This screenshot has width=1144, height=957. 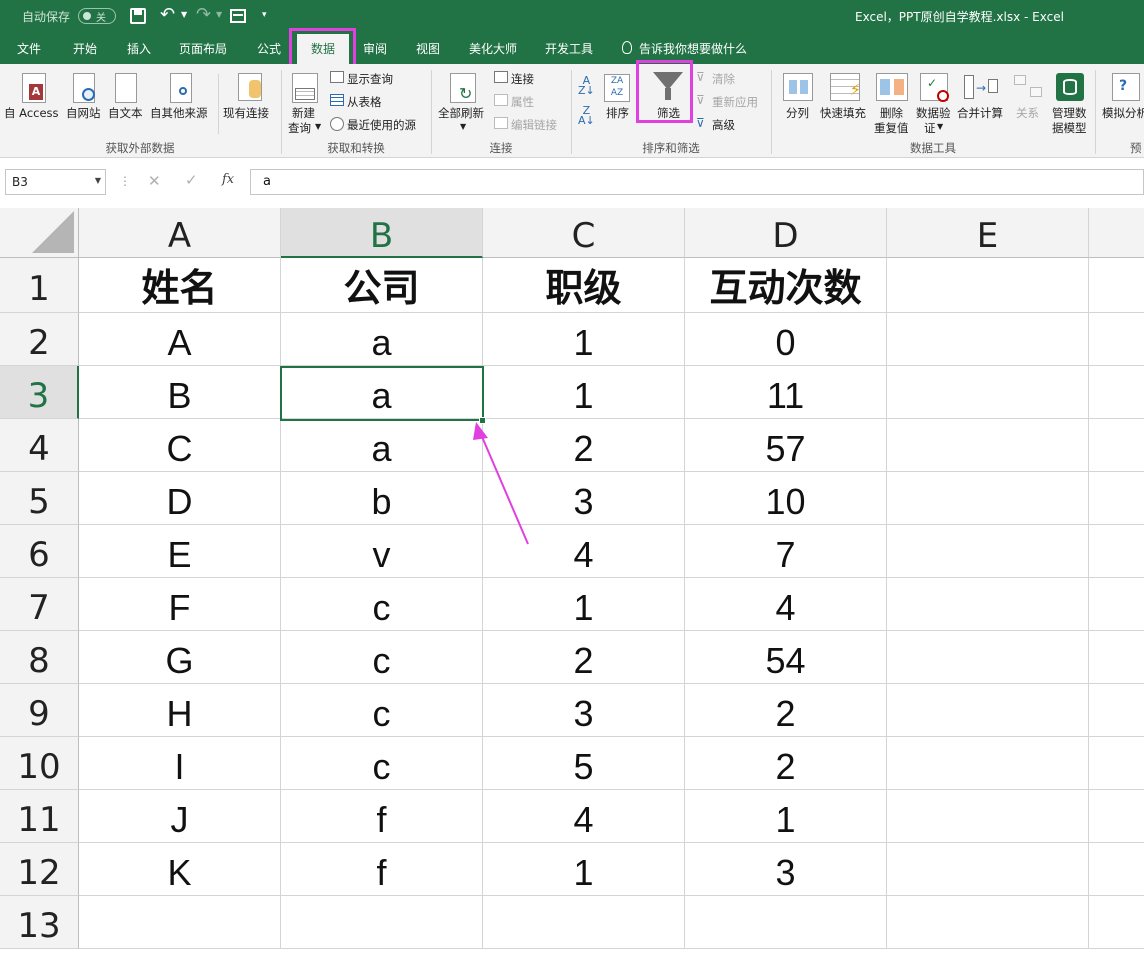 I want to click on tab-insert: 插入, so click(x=139, y=49).